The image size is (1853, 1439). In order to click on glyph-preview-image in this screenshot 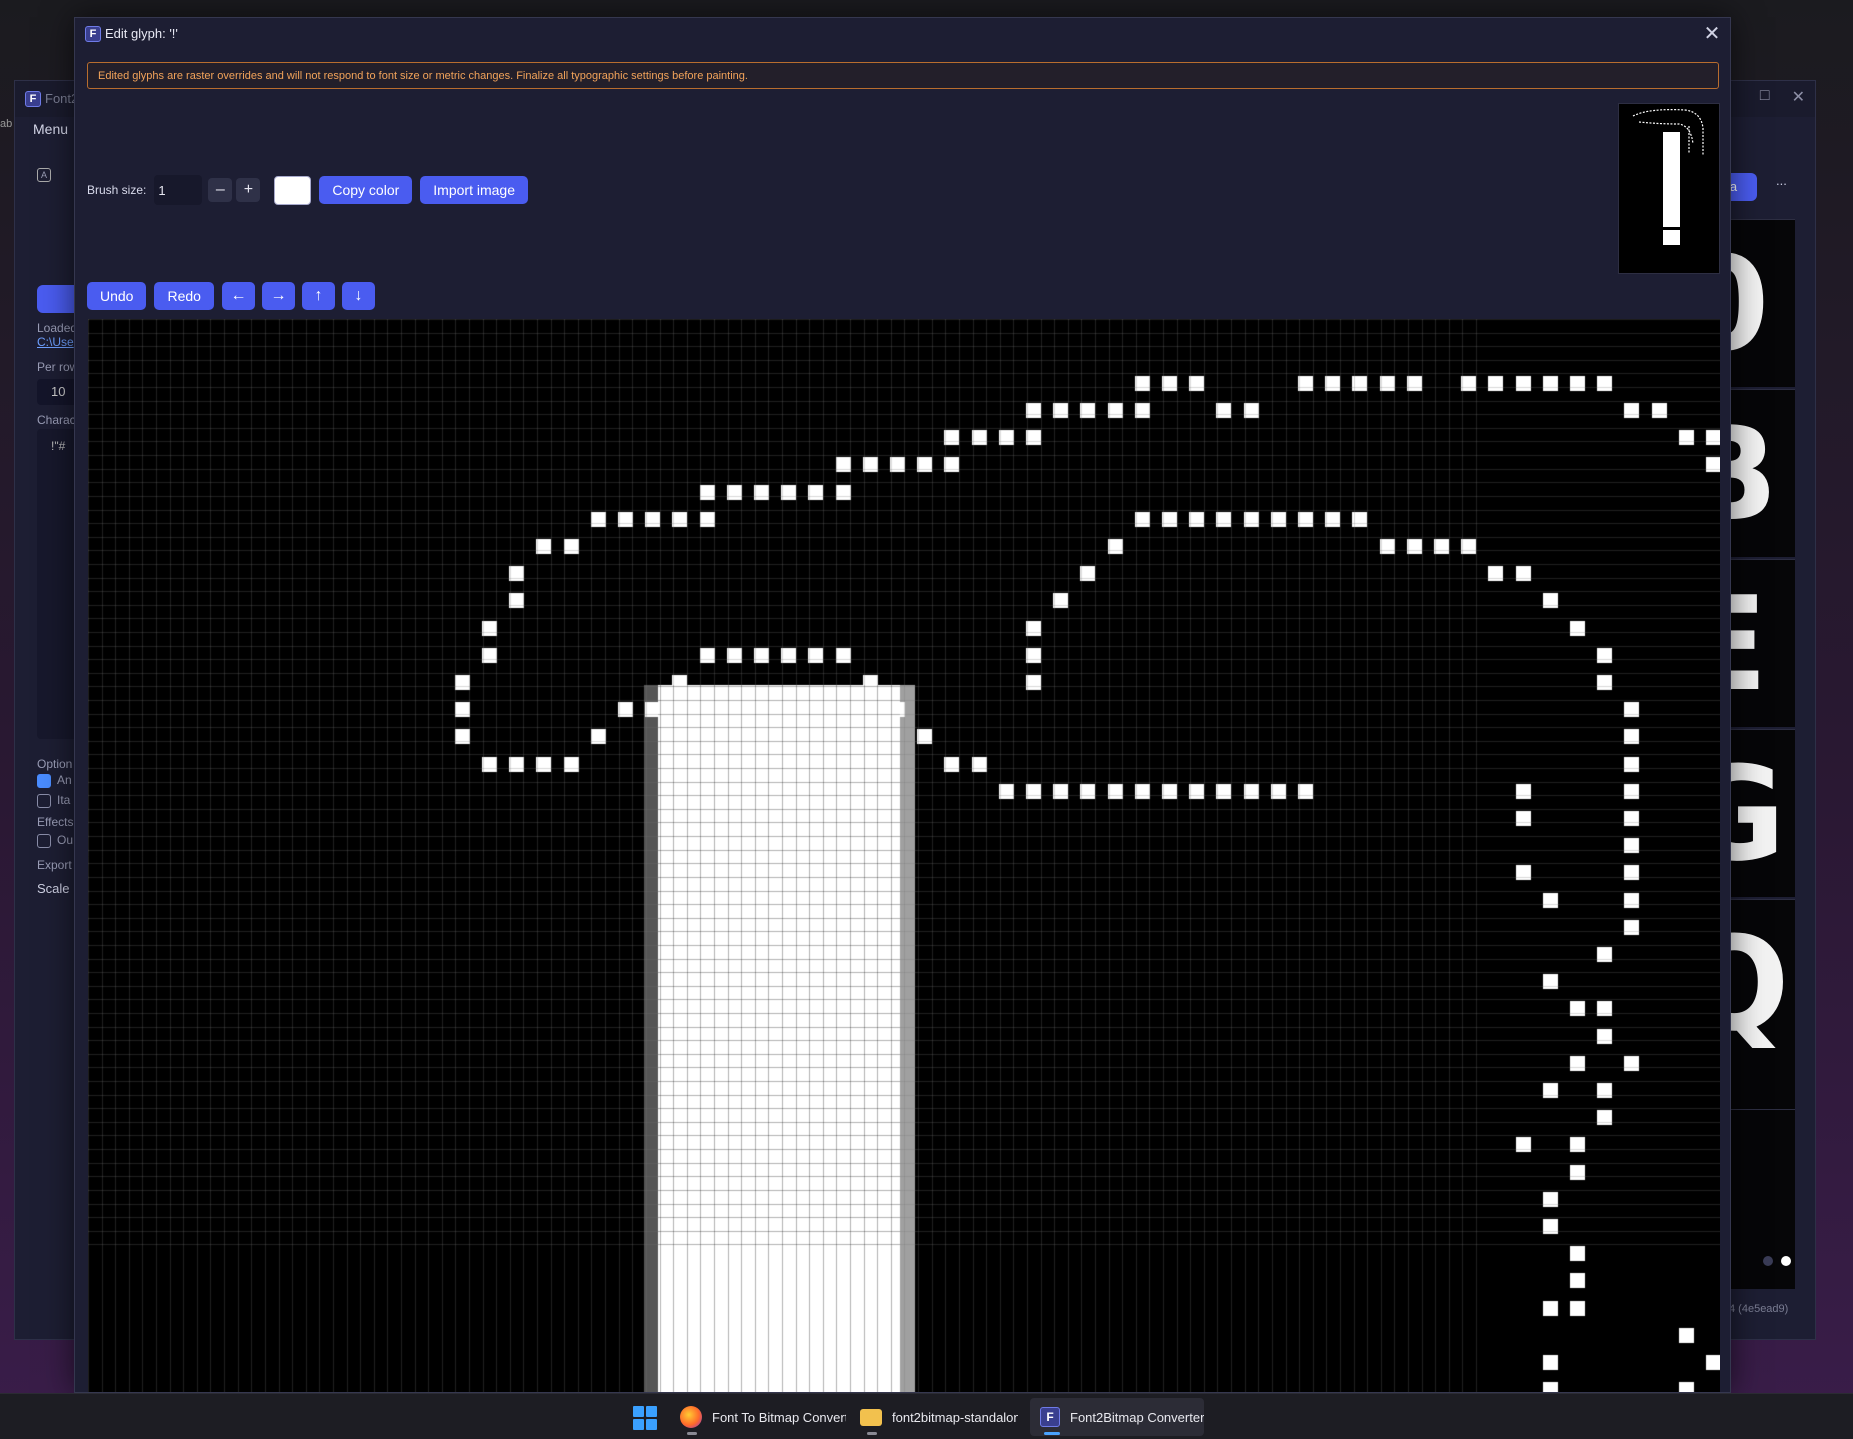, I will do `click(1668, 177)`.